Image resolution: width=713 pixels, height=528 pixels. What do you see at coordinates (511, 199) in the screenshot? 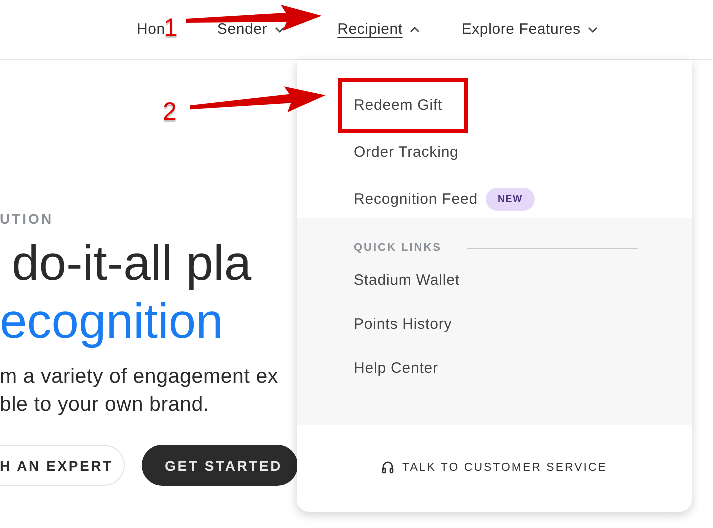
I see `new-badge: NEW` at bounding box center [511, 199].